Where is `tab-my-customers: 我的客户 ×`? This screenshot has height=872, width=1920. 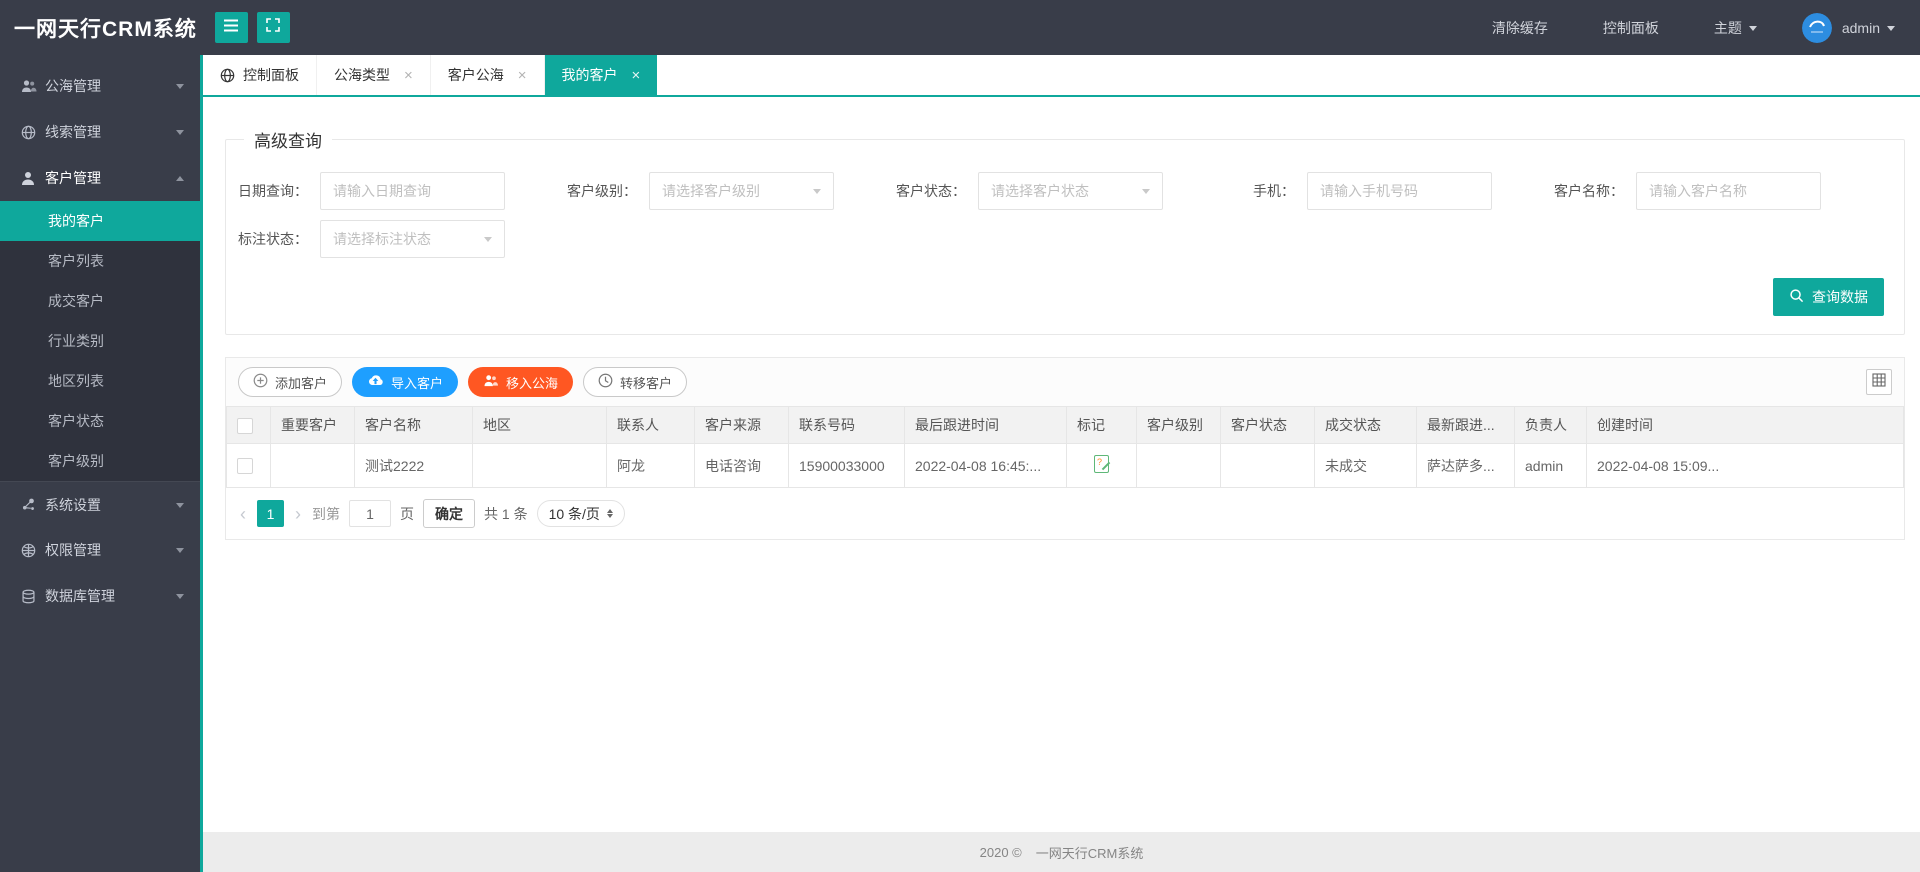 tab-my-customers: 我的客户 × is located at coordinates (601, 75).